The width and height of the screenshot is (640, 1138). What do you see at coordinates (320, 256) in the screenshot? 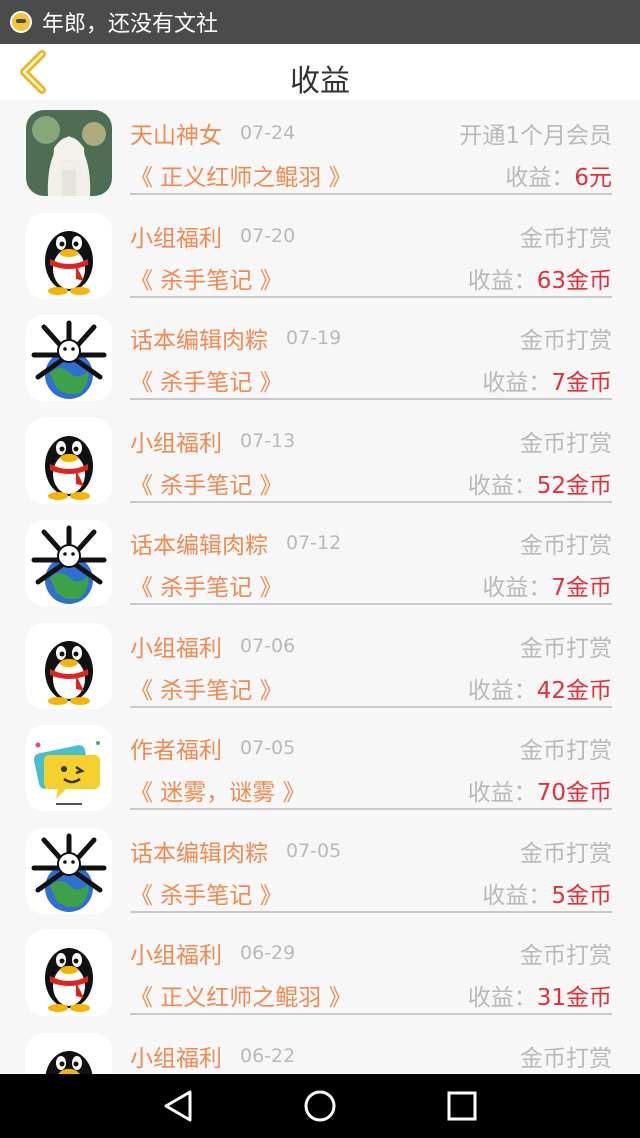
I see `list-item: 小组福利 07-20 金币打赏《 杀手笔记 》 收益：63金币` at bounding box center [320, 256].